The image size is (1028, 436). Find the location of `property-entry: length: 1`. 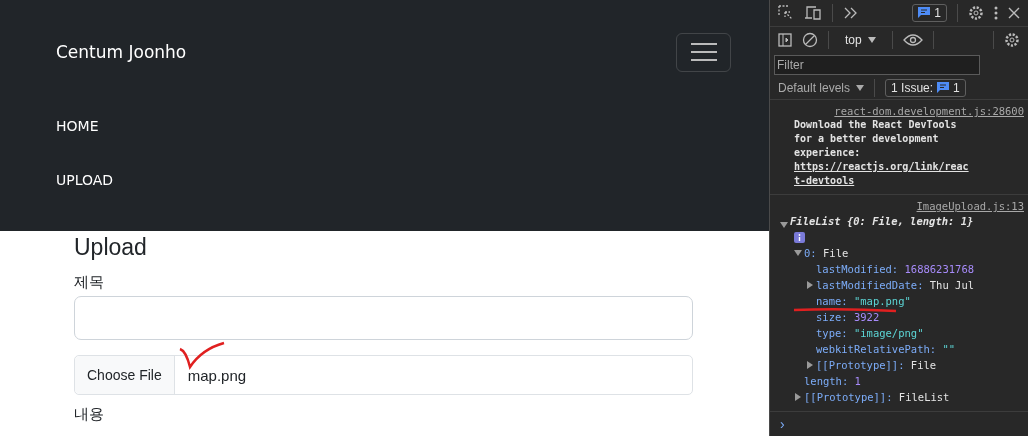

property-entry: length: 1 is located at coordinates (832, 381).